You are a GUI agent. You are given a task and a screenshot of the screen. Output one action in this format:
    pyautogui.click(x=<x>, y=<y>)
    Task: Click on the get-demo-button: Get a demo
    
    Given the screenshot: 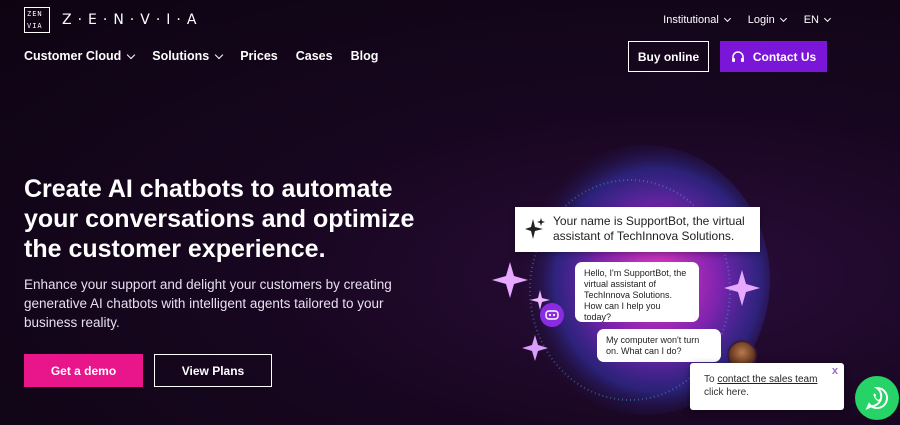 What is the action you would take?
    pyautogui.click(x=83, y=370)
    